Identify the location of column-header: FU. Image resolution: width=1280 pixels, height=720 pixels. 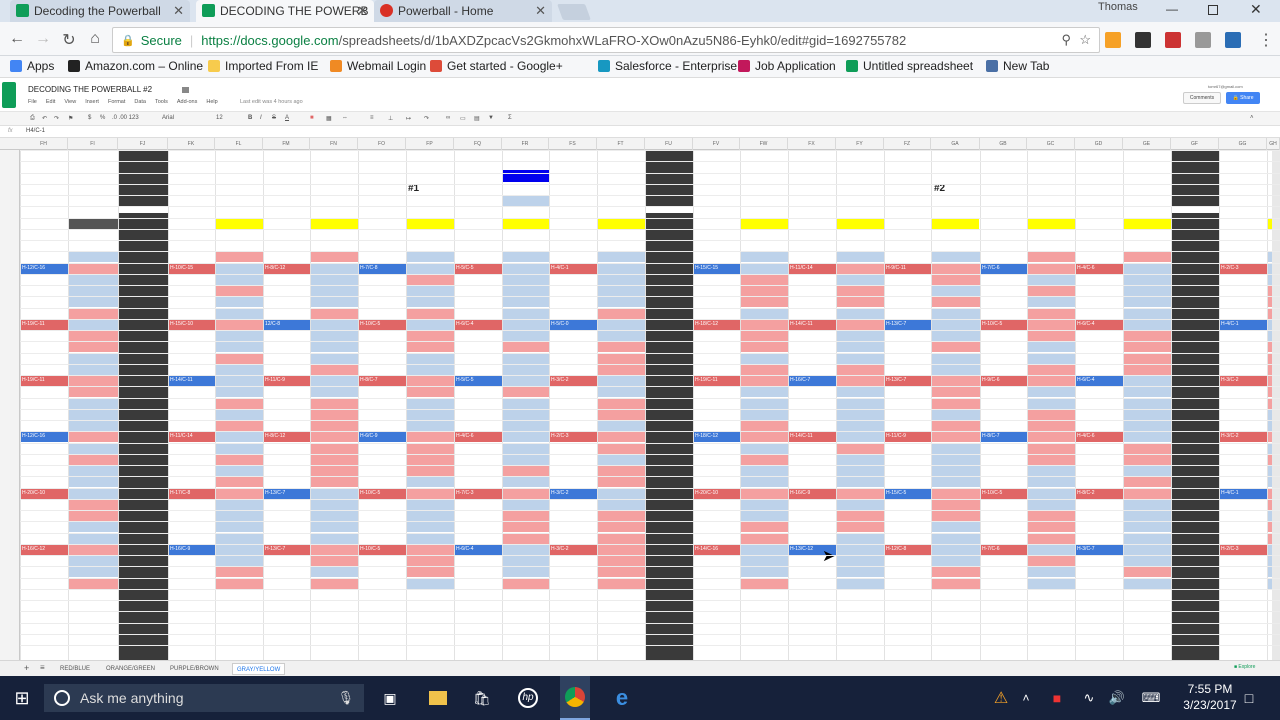
(669, 144).